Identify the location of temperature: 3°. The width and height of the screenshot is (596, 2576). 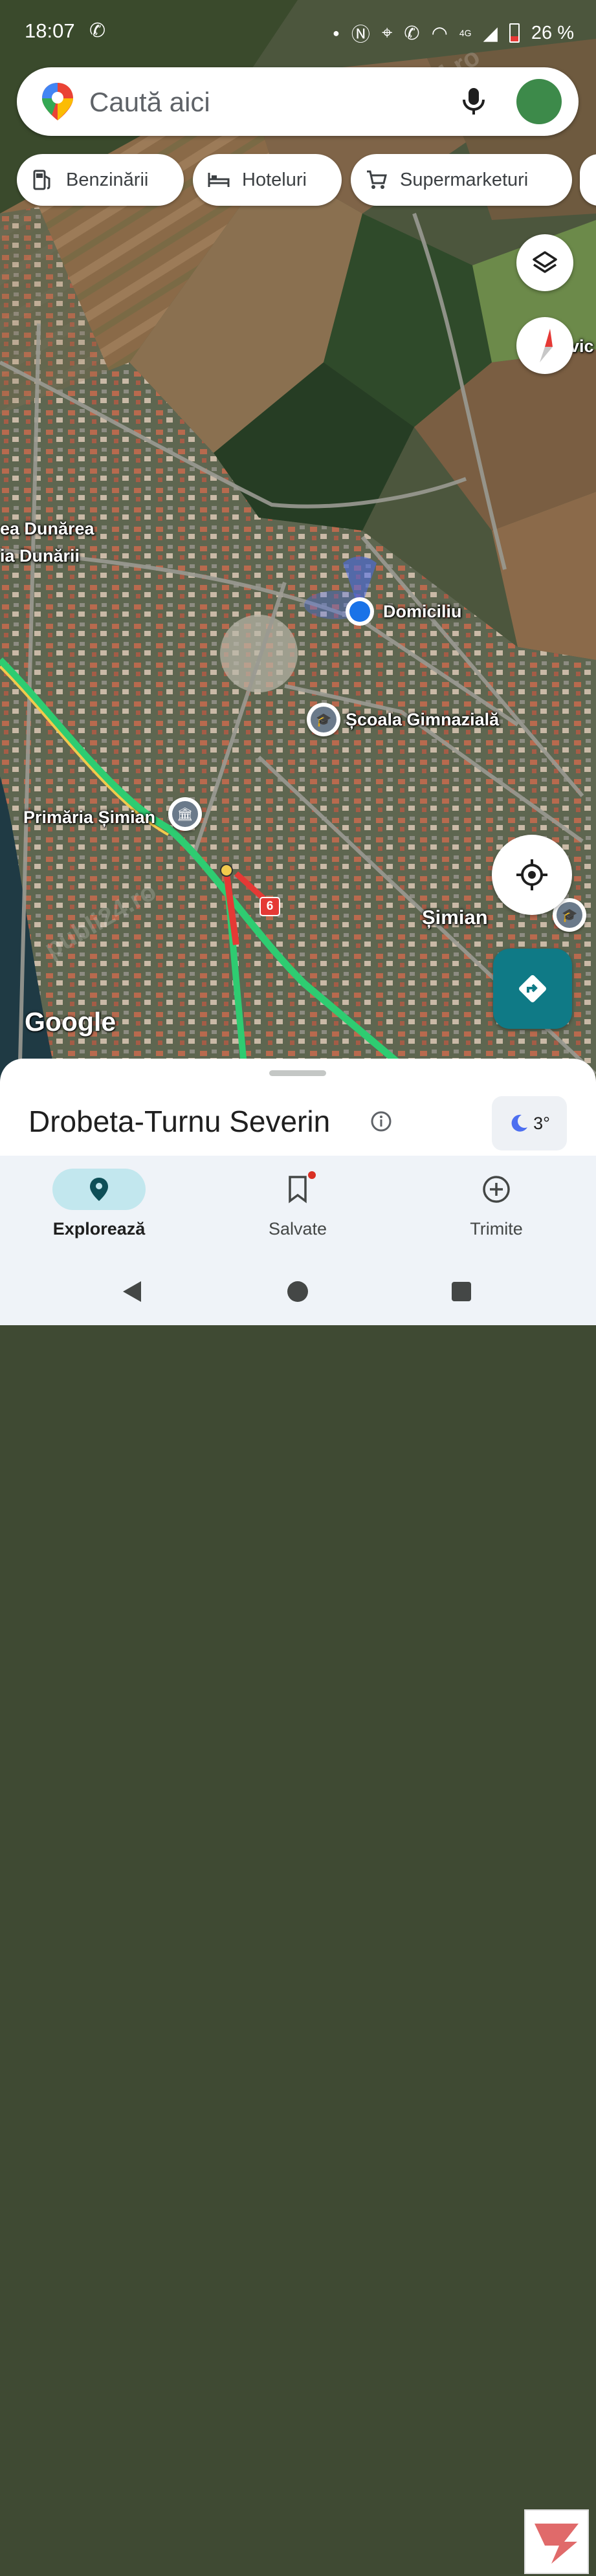
(541, 1123).